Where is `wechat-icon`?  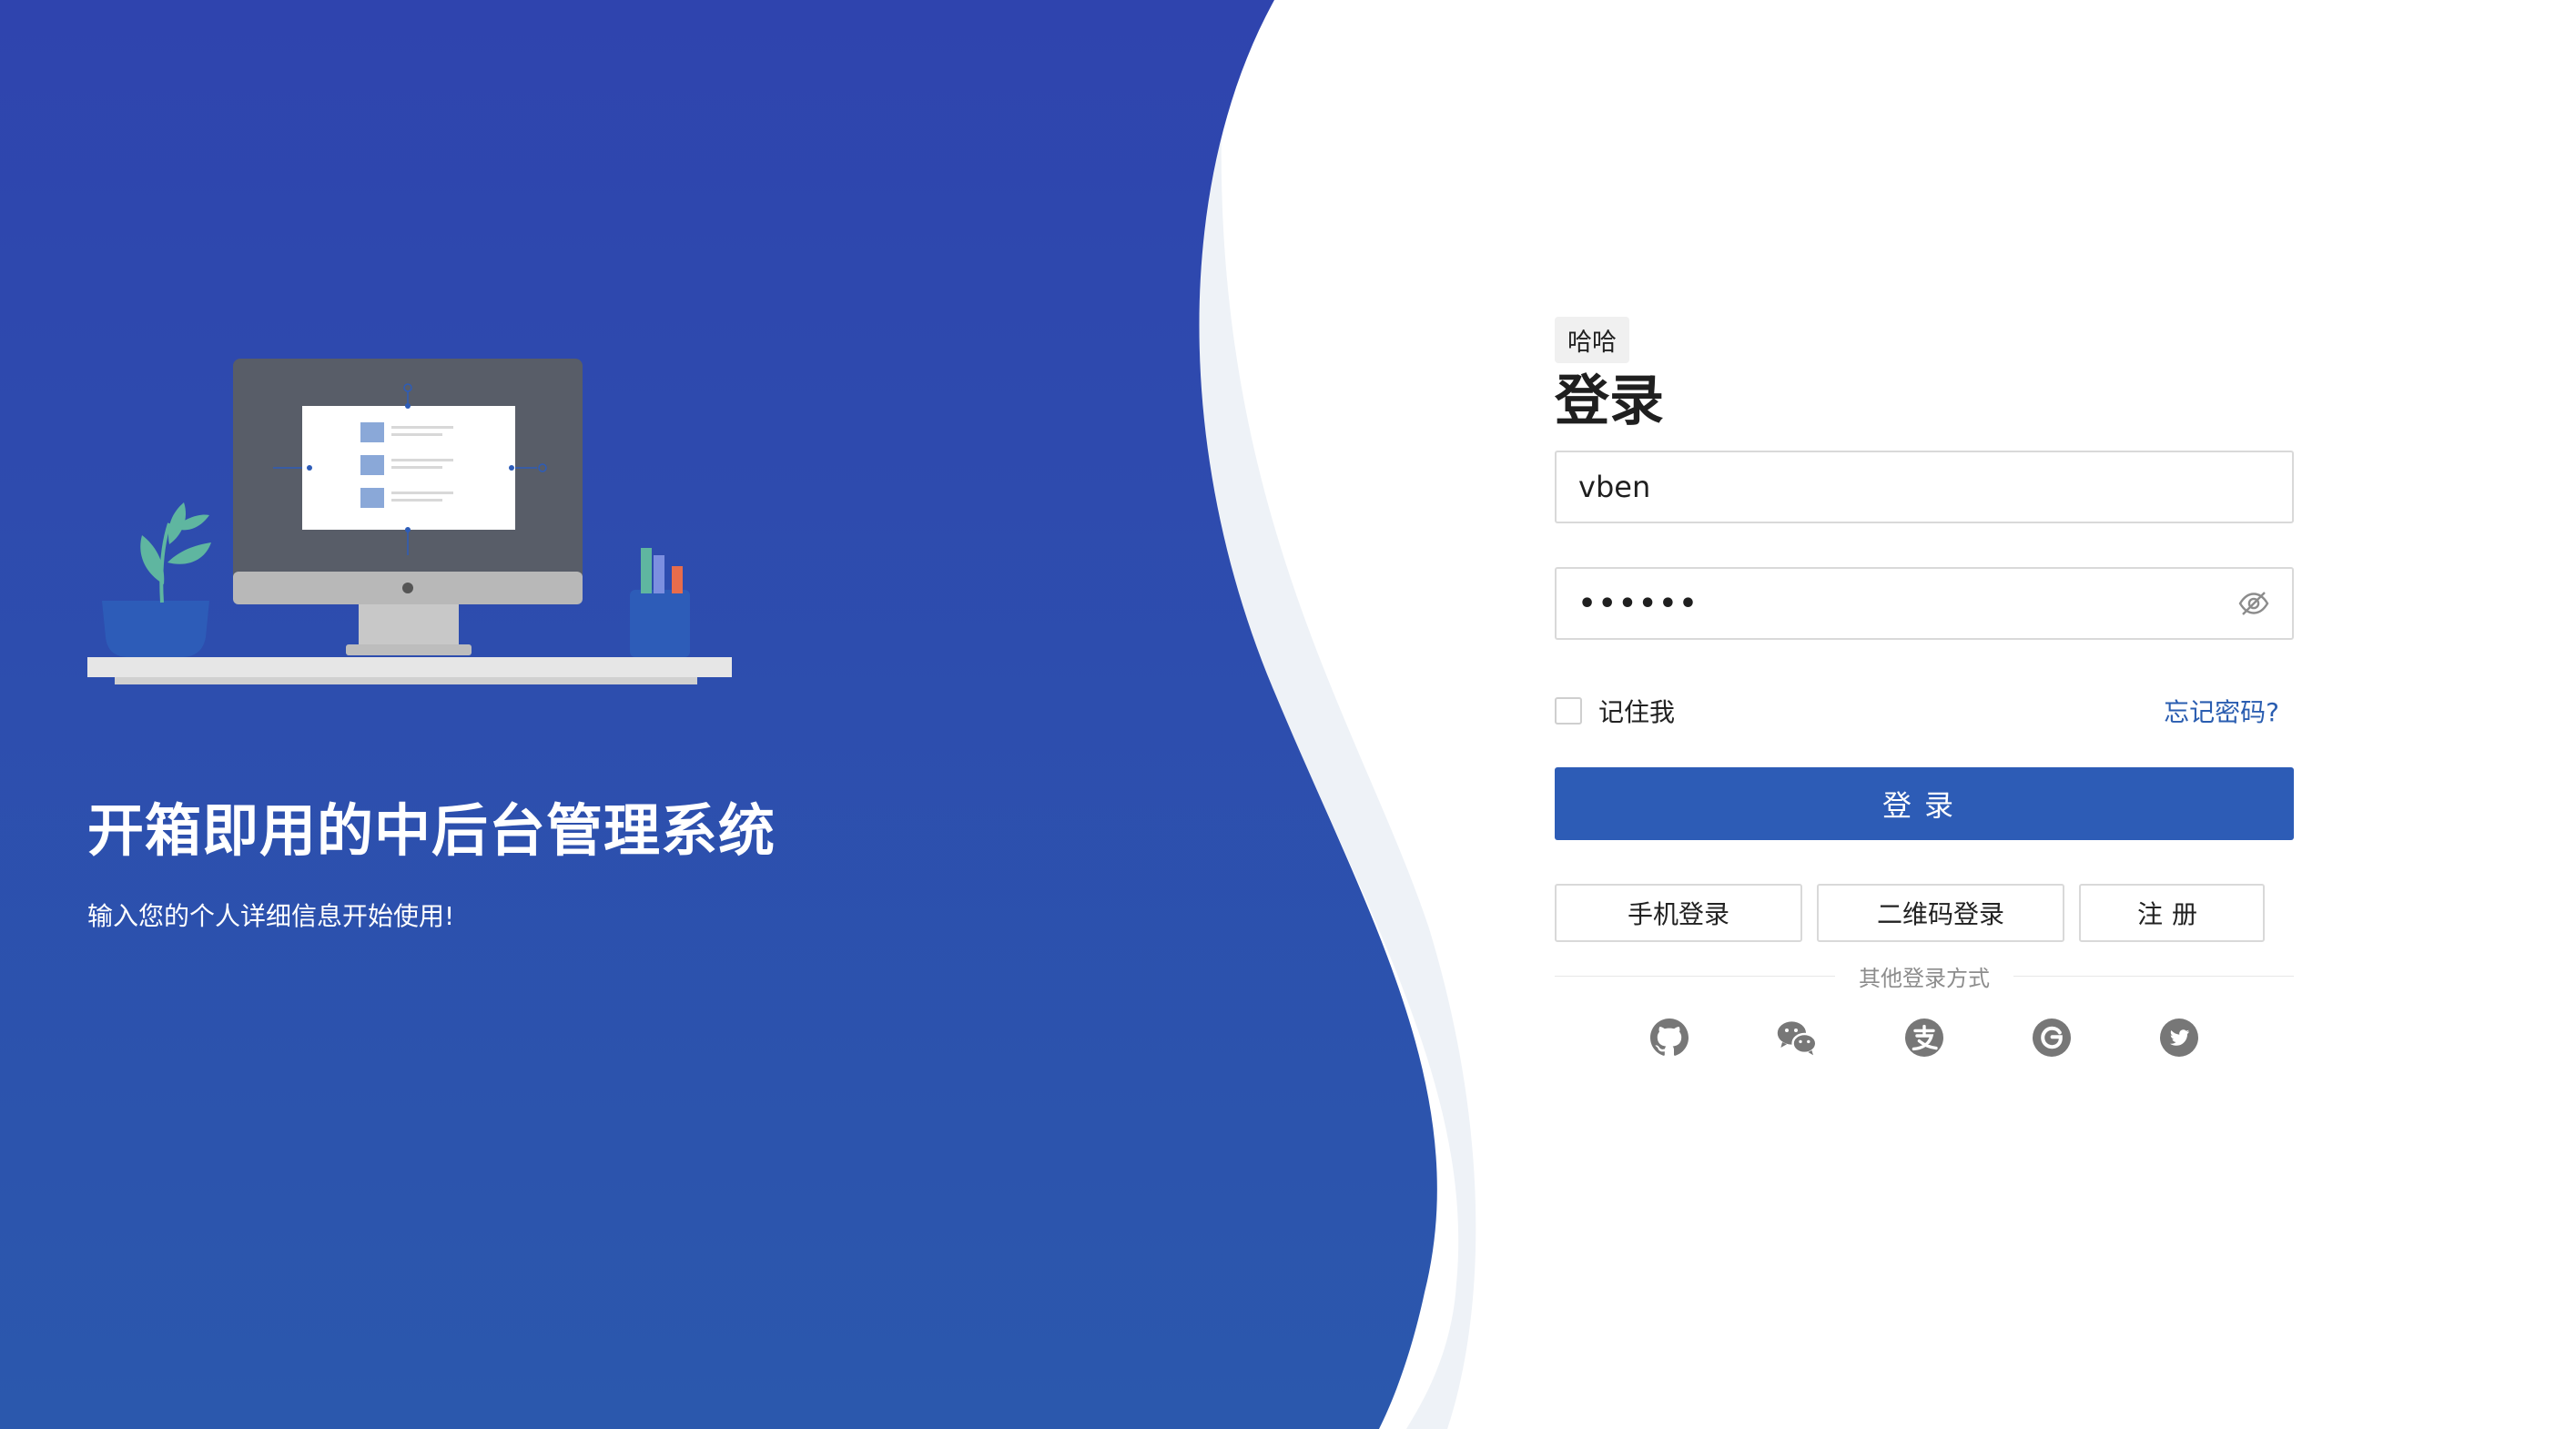
wechat-icon is located at coordinates (1797, 1037).